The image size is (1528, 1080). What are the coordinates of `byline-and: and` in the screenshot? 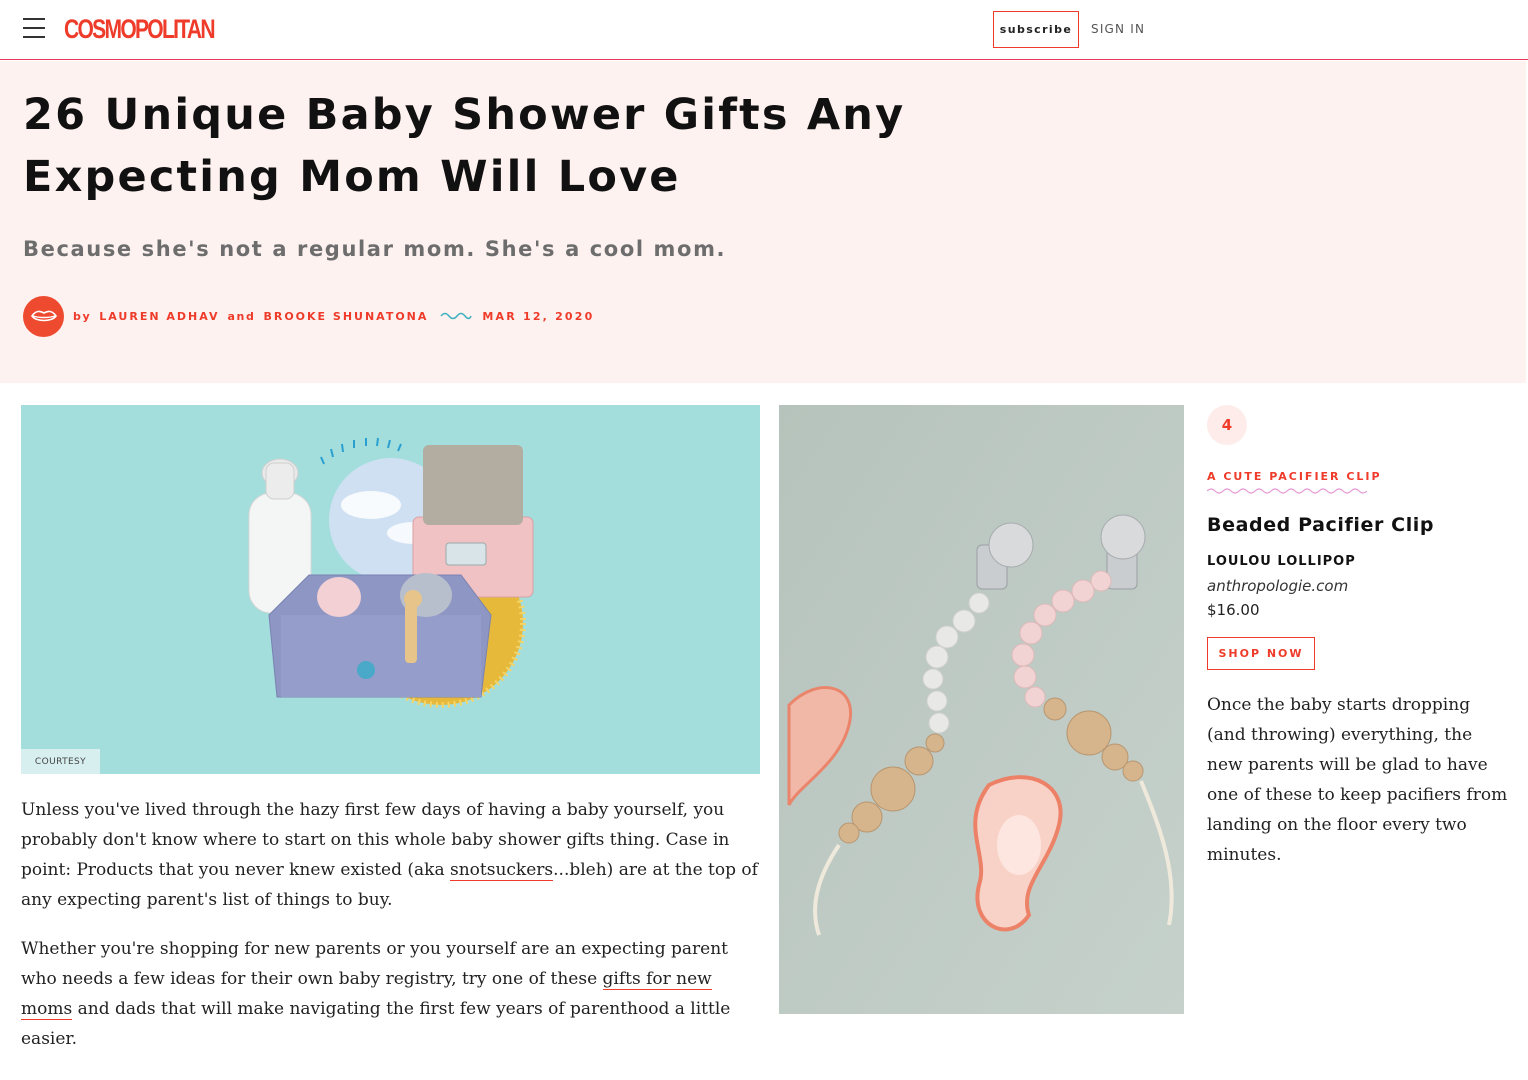 It's located at (241, 316).